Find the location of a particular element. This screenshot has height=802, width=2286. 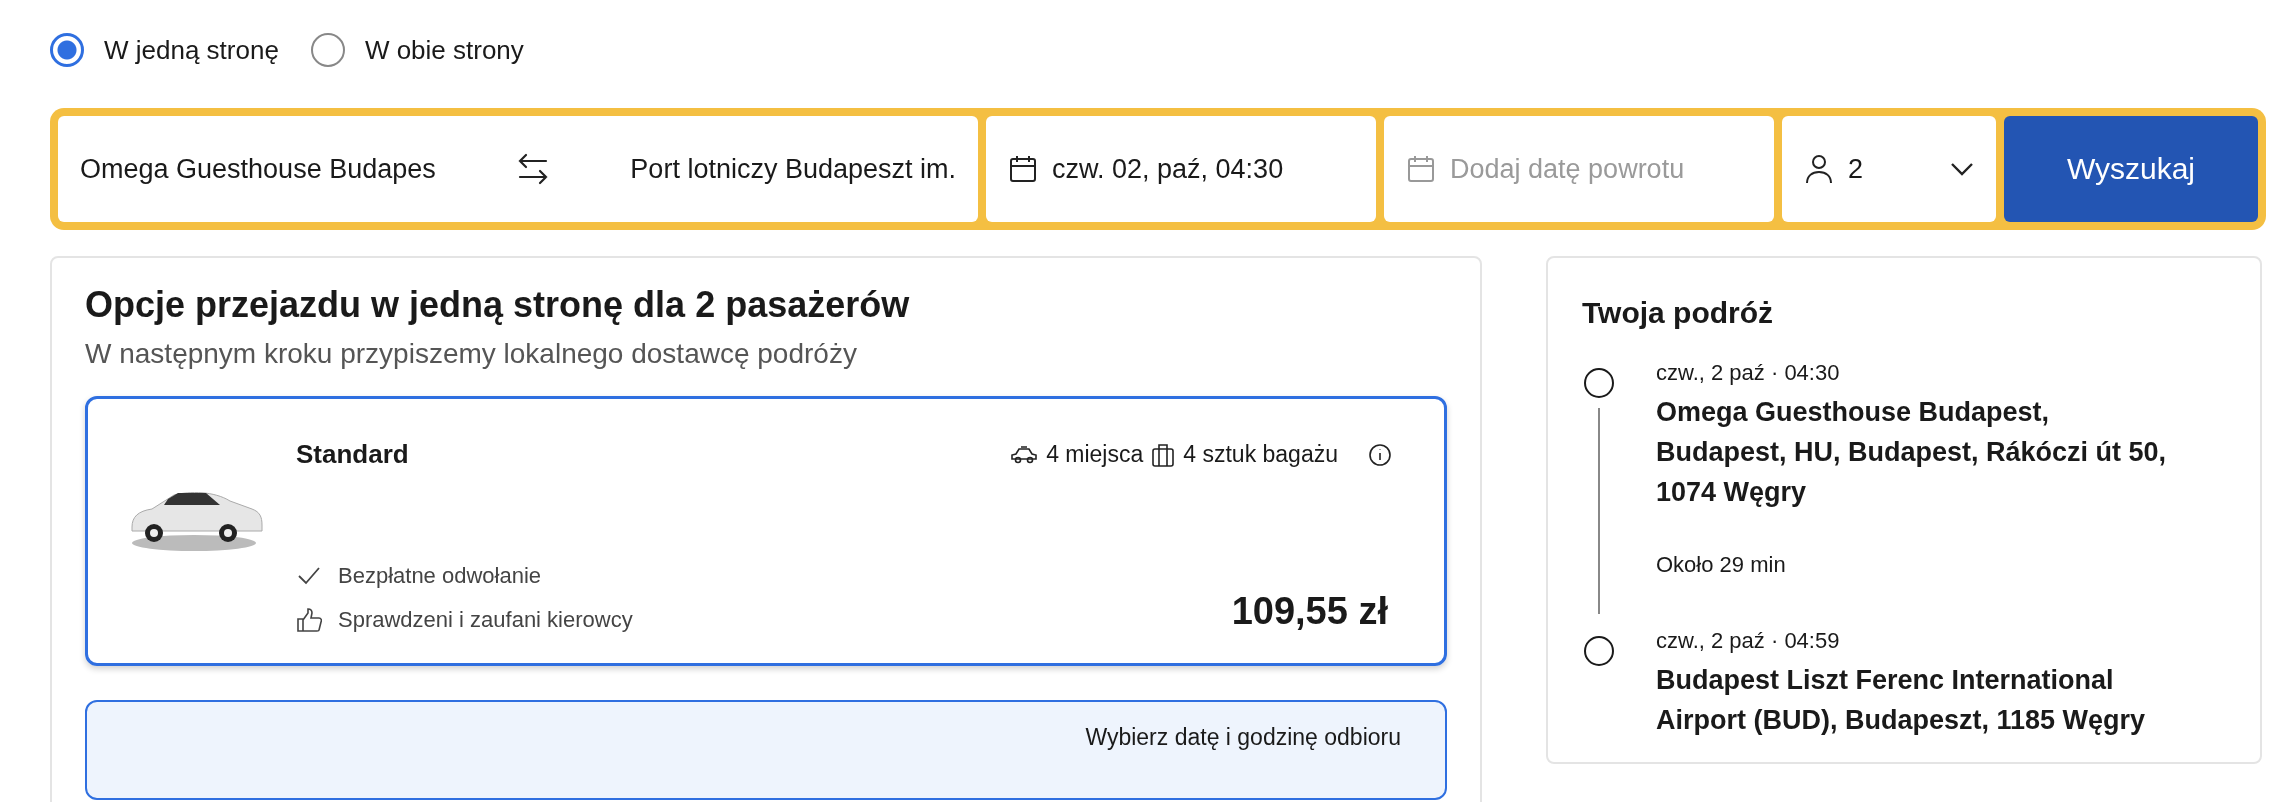

luggage-count: 4 sztuk bagażu is located at coordinates (1260, 454).